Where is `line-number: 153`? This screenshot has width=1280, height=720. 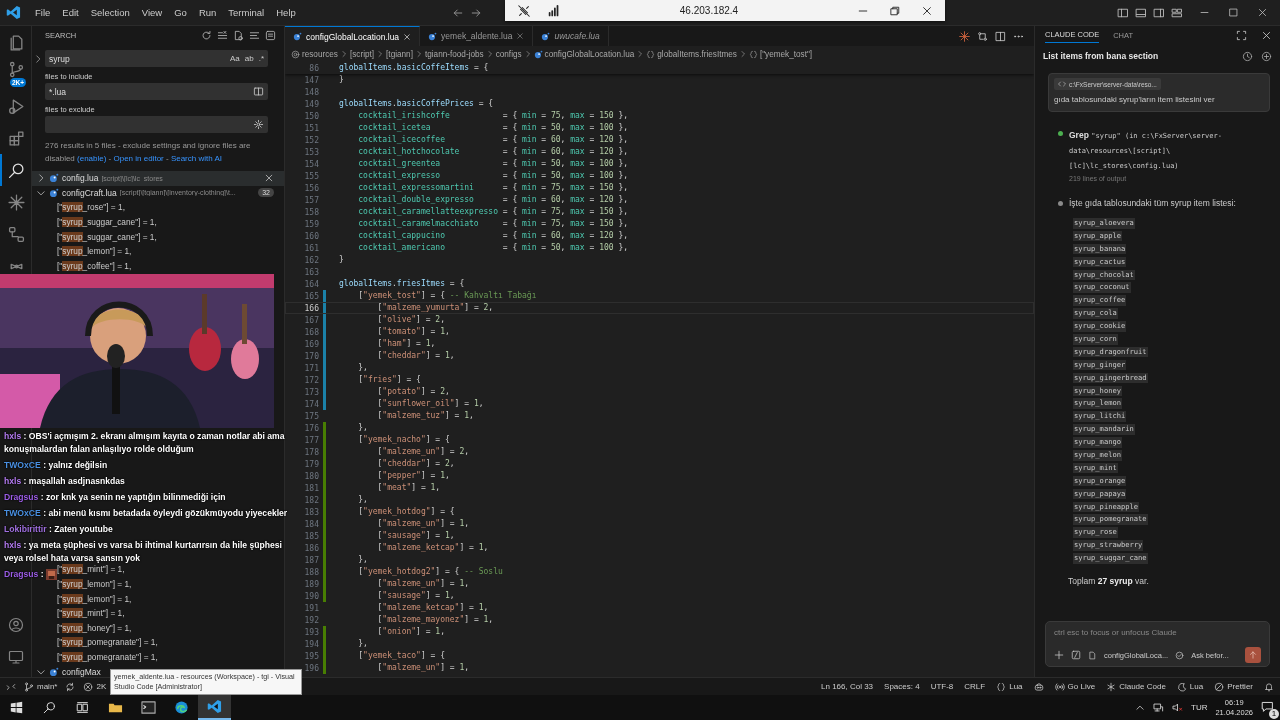
line-number: 153 is located at coordinates (311, 152).